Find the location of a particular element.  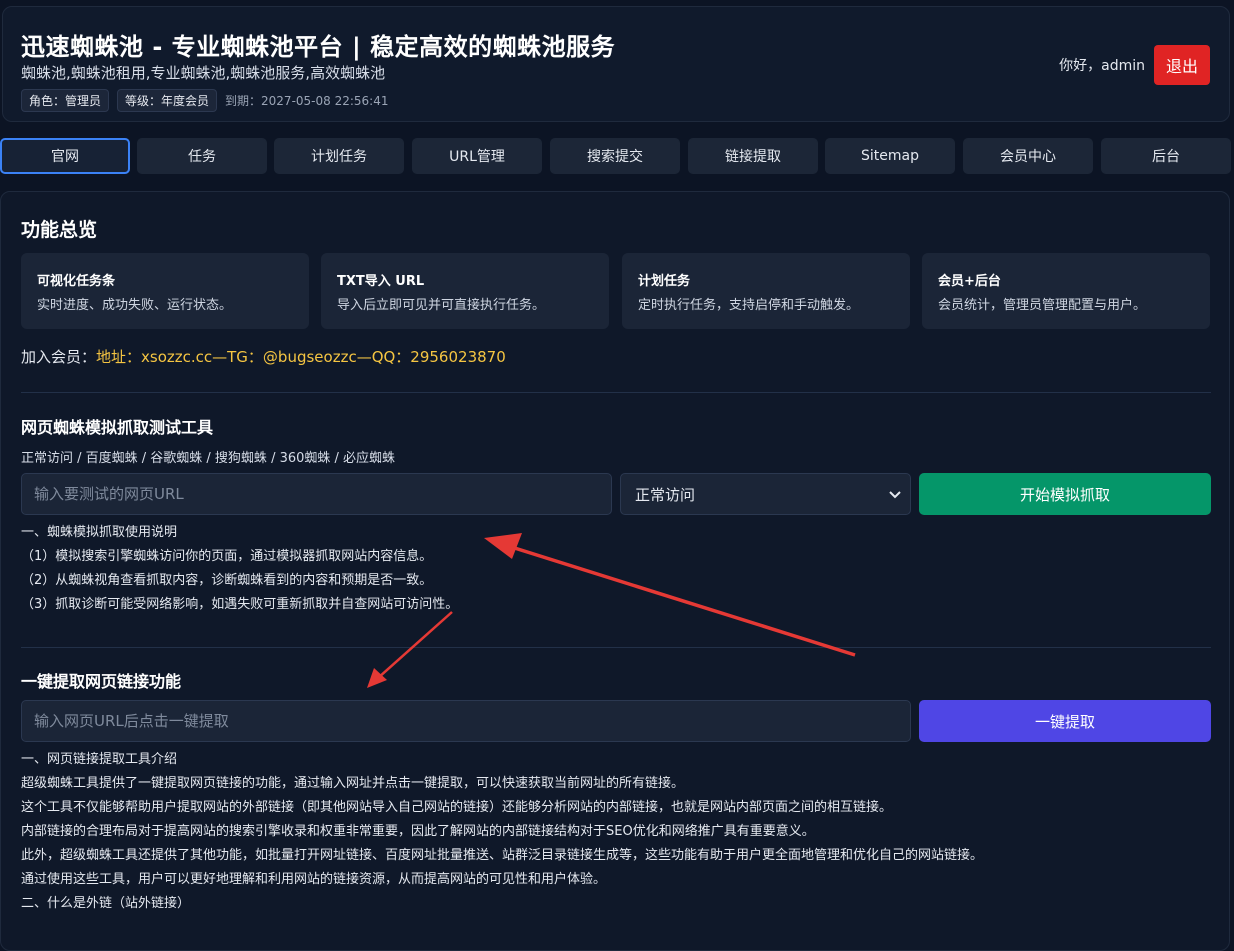

feature-card-title: 计划任务 is located at coordinates (664, 281).